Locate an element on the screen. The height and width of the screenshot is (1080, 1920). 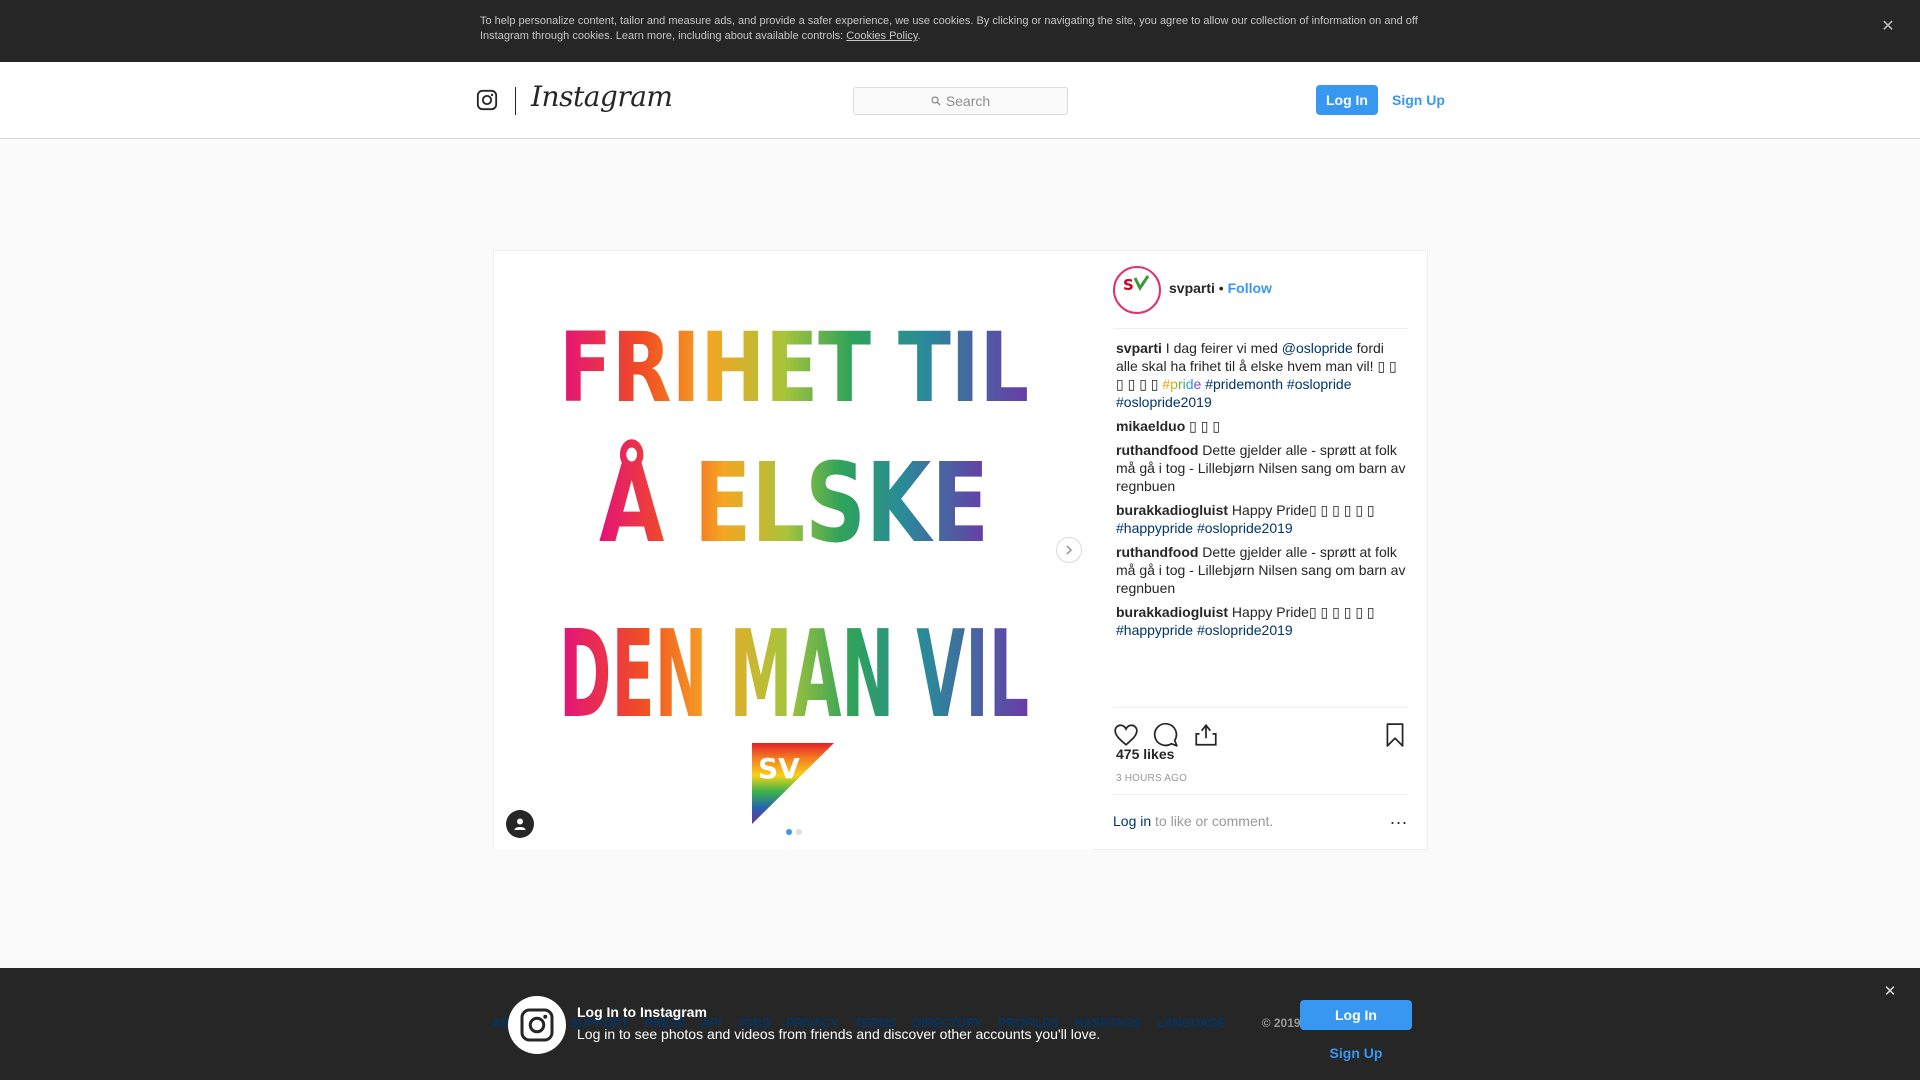
signup-link: Sign Up is located at coordinates (1418, 100).